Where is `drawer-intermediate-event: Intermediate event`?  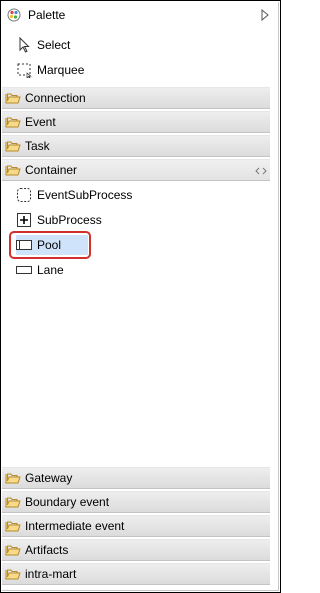
drawer-intermediate-event: Intermediate event is located at coordinates (136, 526).